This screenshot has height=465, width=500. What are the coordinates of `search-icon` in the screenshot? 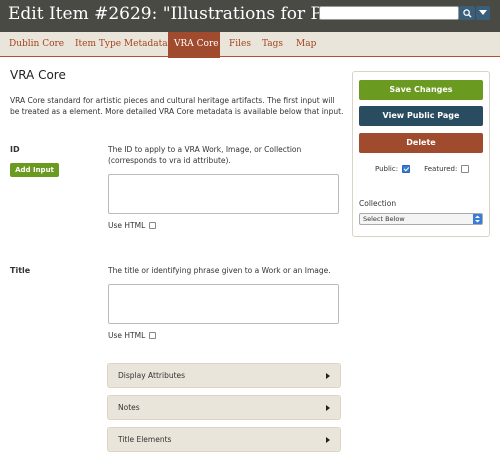 It's located at (467, 13).